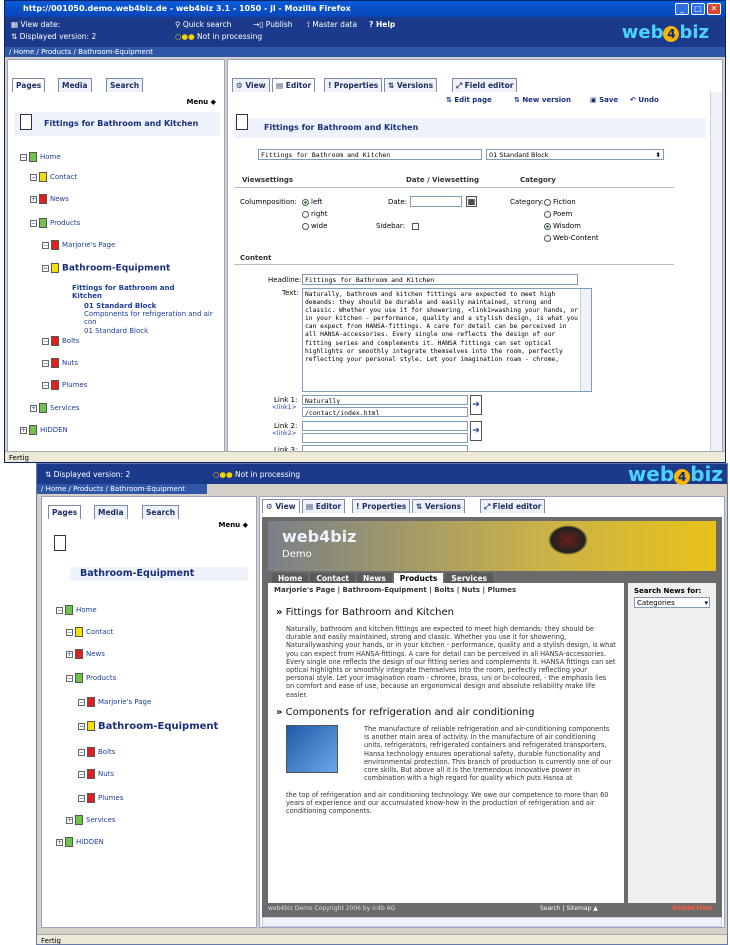 Image resolution: width=730 pixels, height=945 pixels. What do you see at coordinates (569, 908) in the screenshot?
I see `footer-links: Search | Sitemap ▲` at bounding box center [569, 908].